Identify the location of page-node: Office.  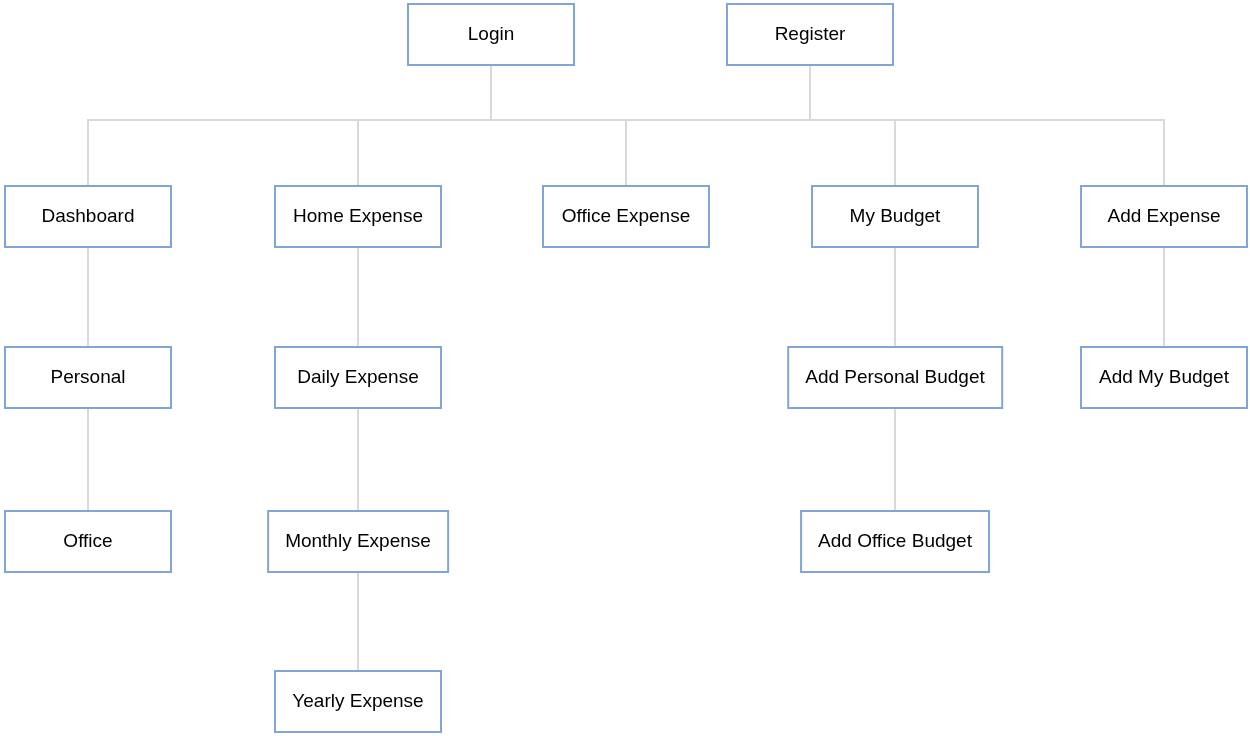
(88, 541).